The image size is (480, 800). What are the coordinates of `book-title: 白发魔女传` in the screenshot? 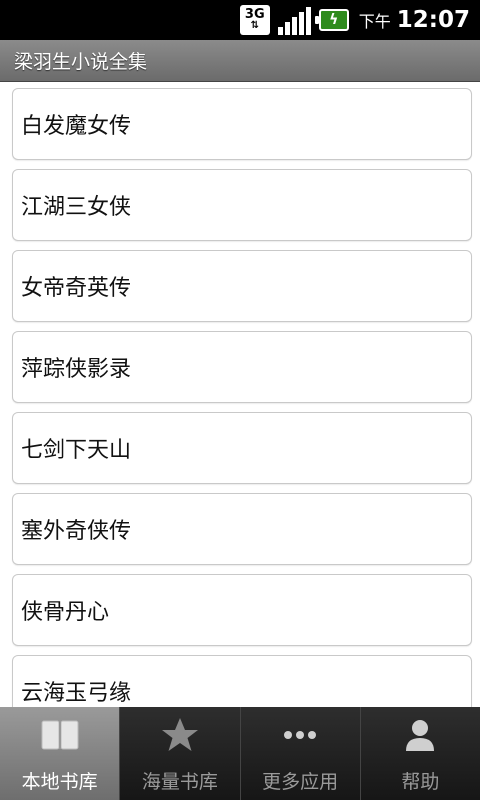 It's located at (76, 126).